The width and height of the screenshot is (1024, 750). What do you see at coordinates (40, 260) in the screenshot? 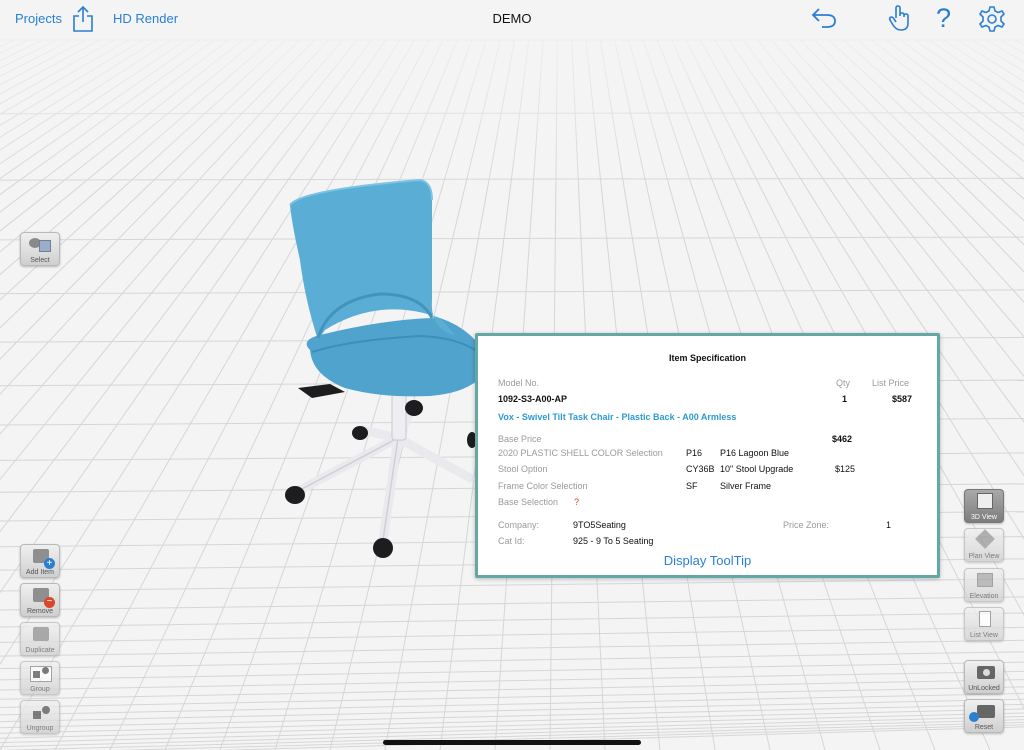
I see `select-label: Select` at bounding box center [40, 260].